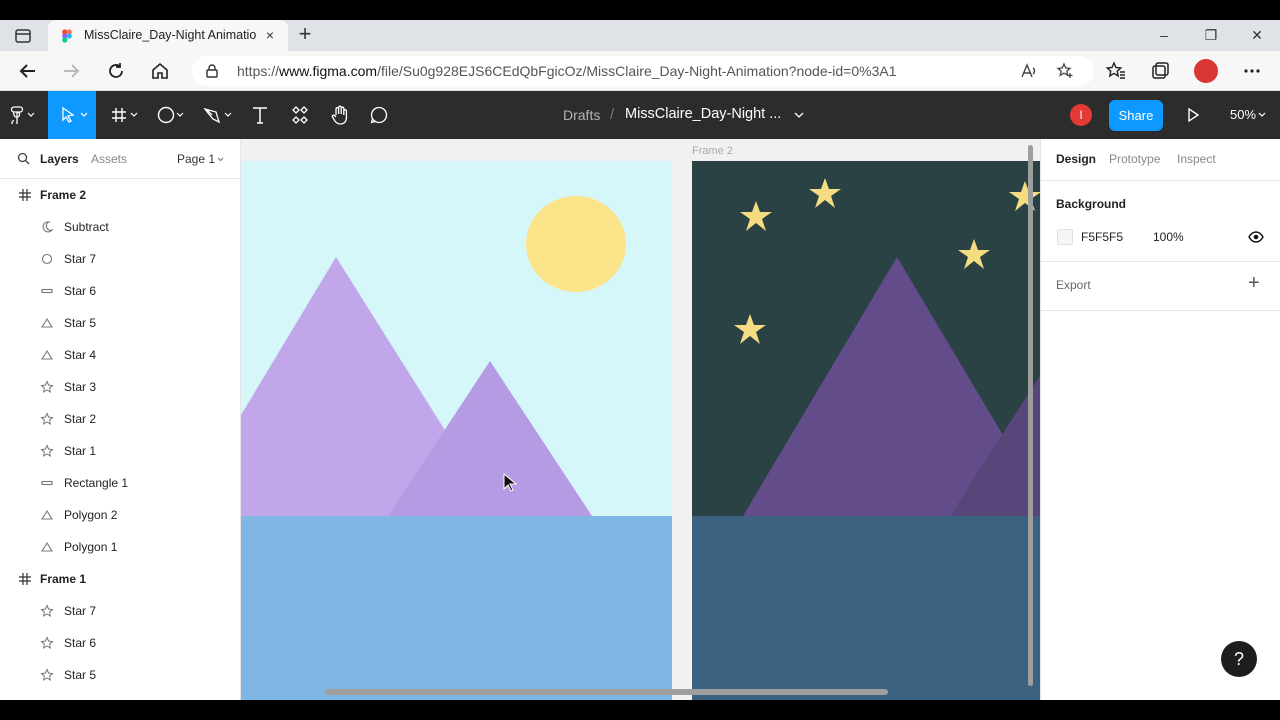 The image size is (1280, 720). Describe the element at coordinates (379, 115) in the screenshot. I see `comment-tool-button` at that location.